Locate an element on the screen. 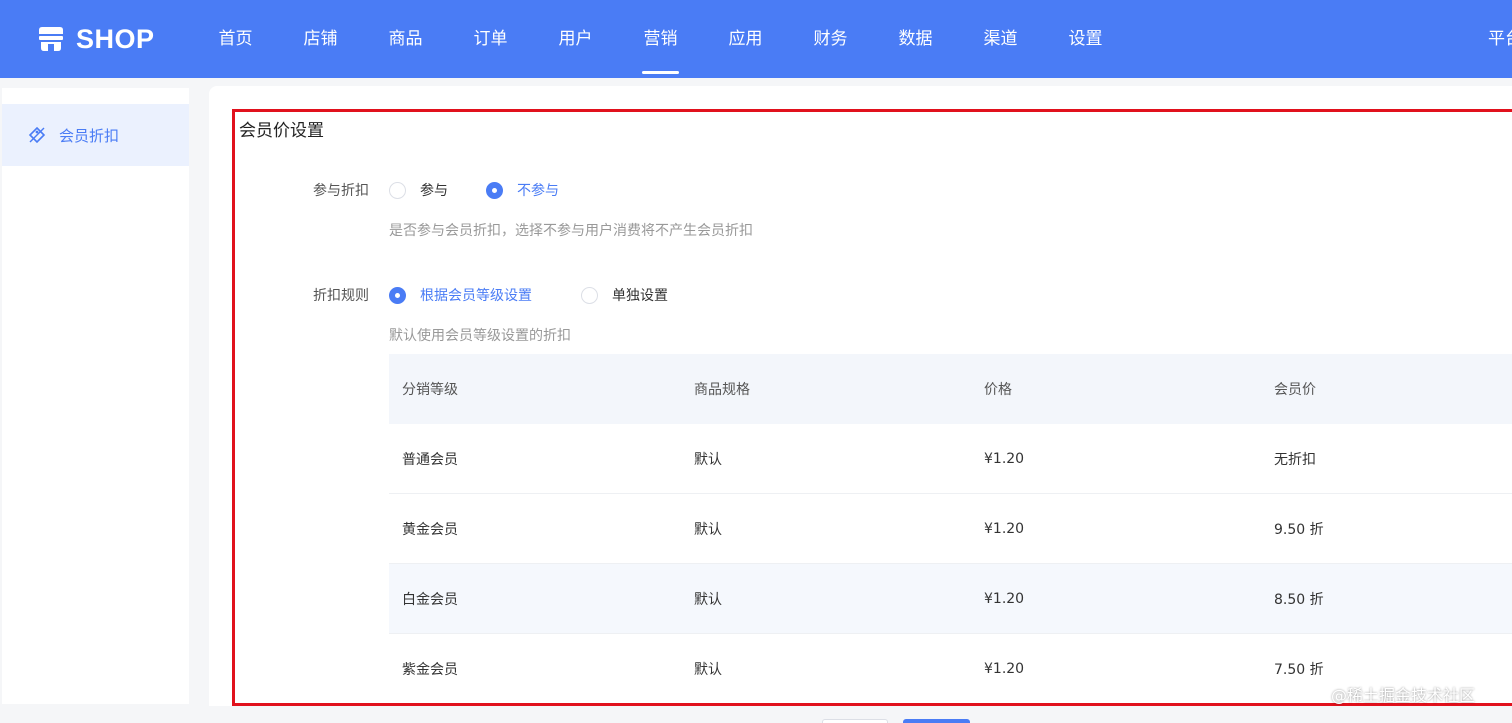  table-header-cell: 分销等级 is located at coordinates (430, 390).